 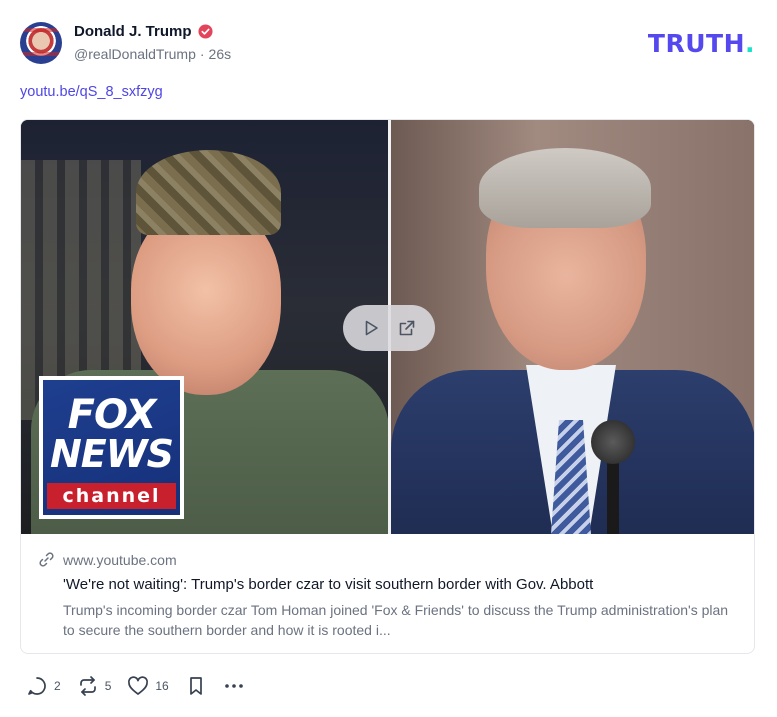 What do you see at coordinates (111, 496) in the screenshot?
I see `fox-logo-channel: channel` at bounding box center [111, 496].